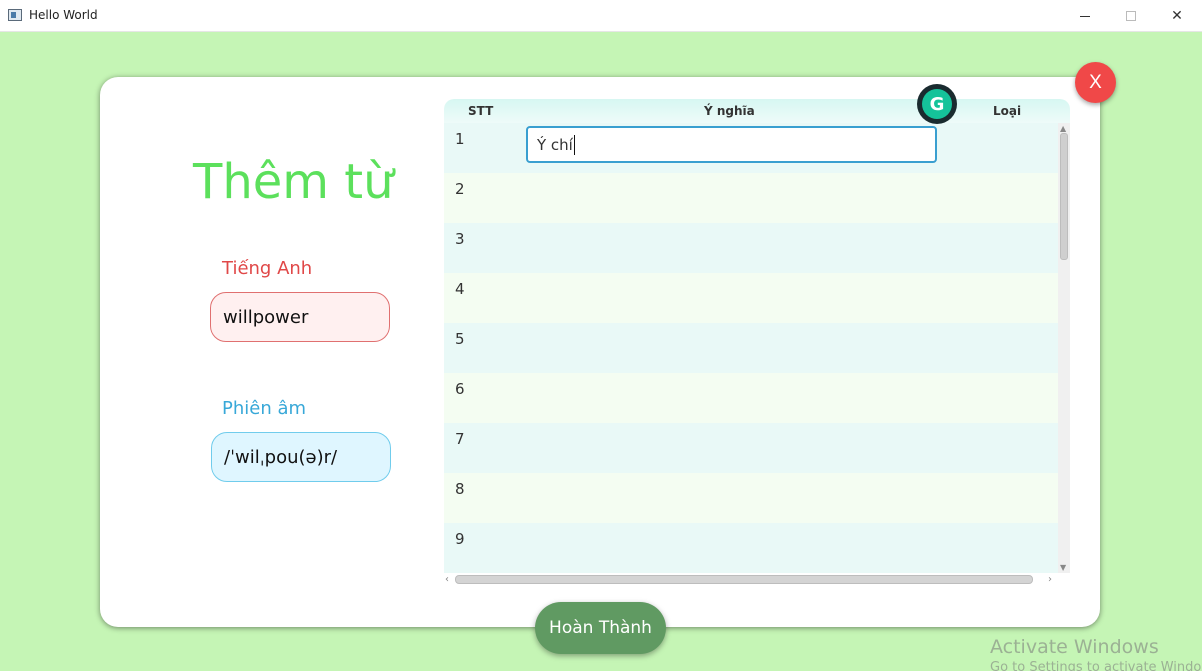 The width and height of the screenshot is (1202, 671). Describe the element at coordinates (1074, 647) in the screenshot. I see `activate-windows-title: Activate Windows` at that location.